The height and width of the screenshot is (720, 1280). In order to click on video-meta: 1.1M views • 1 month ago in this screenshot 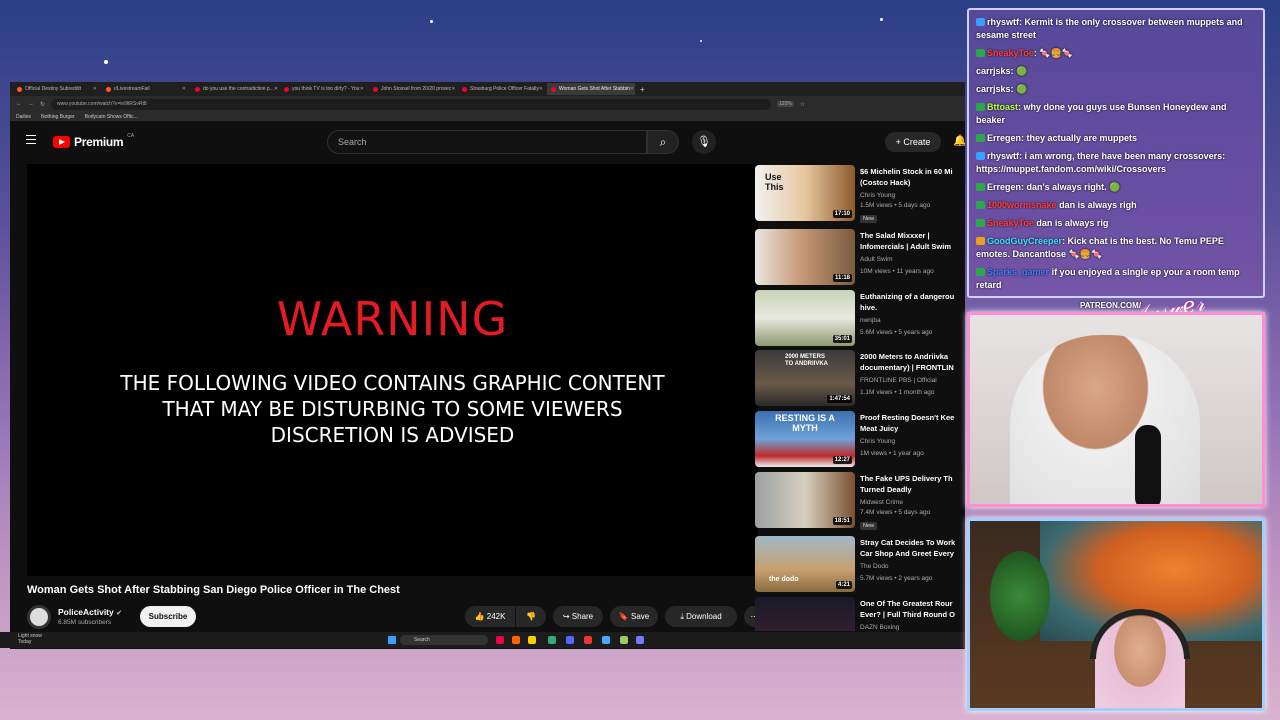, I will do `click(897, 392)`.